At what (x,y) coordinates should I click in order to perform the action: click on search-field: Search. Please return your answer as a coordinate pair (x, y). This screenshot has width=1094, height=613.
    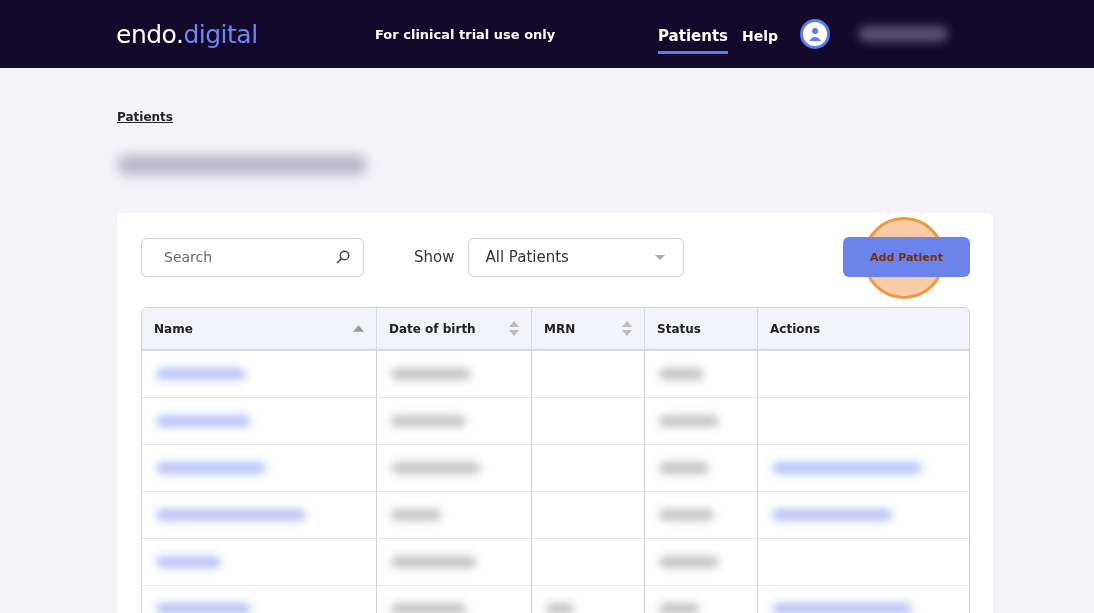
    Looking at the image, I should click on (252, 257).